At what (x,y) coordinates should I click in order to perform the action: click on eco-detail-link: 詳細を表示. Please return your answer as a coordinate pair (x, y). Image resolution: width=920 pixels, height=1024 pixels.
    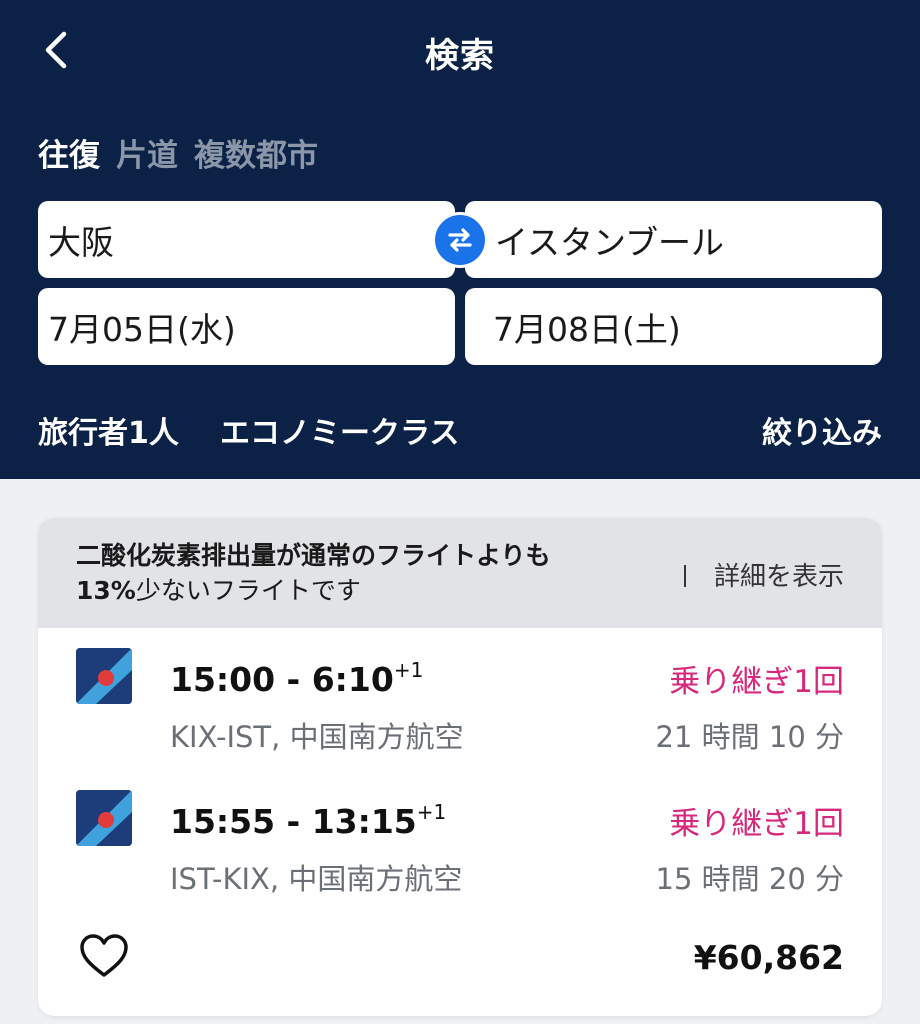
    Looking at the image, I should click on (763, 574).